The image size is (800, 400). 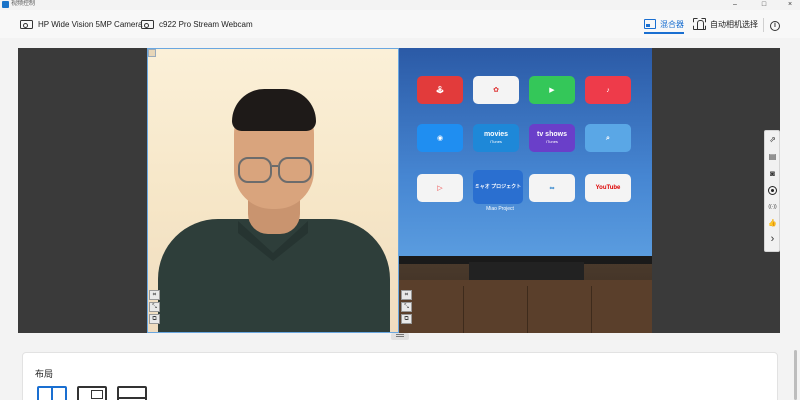 What do you see at coordinates (772, 156) in the screenshot?
I see `save-icon: ▤` at bounding box center [772, 156].